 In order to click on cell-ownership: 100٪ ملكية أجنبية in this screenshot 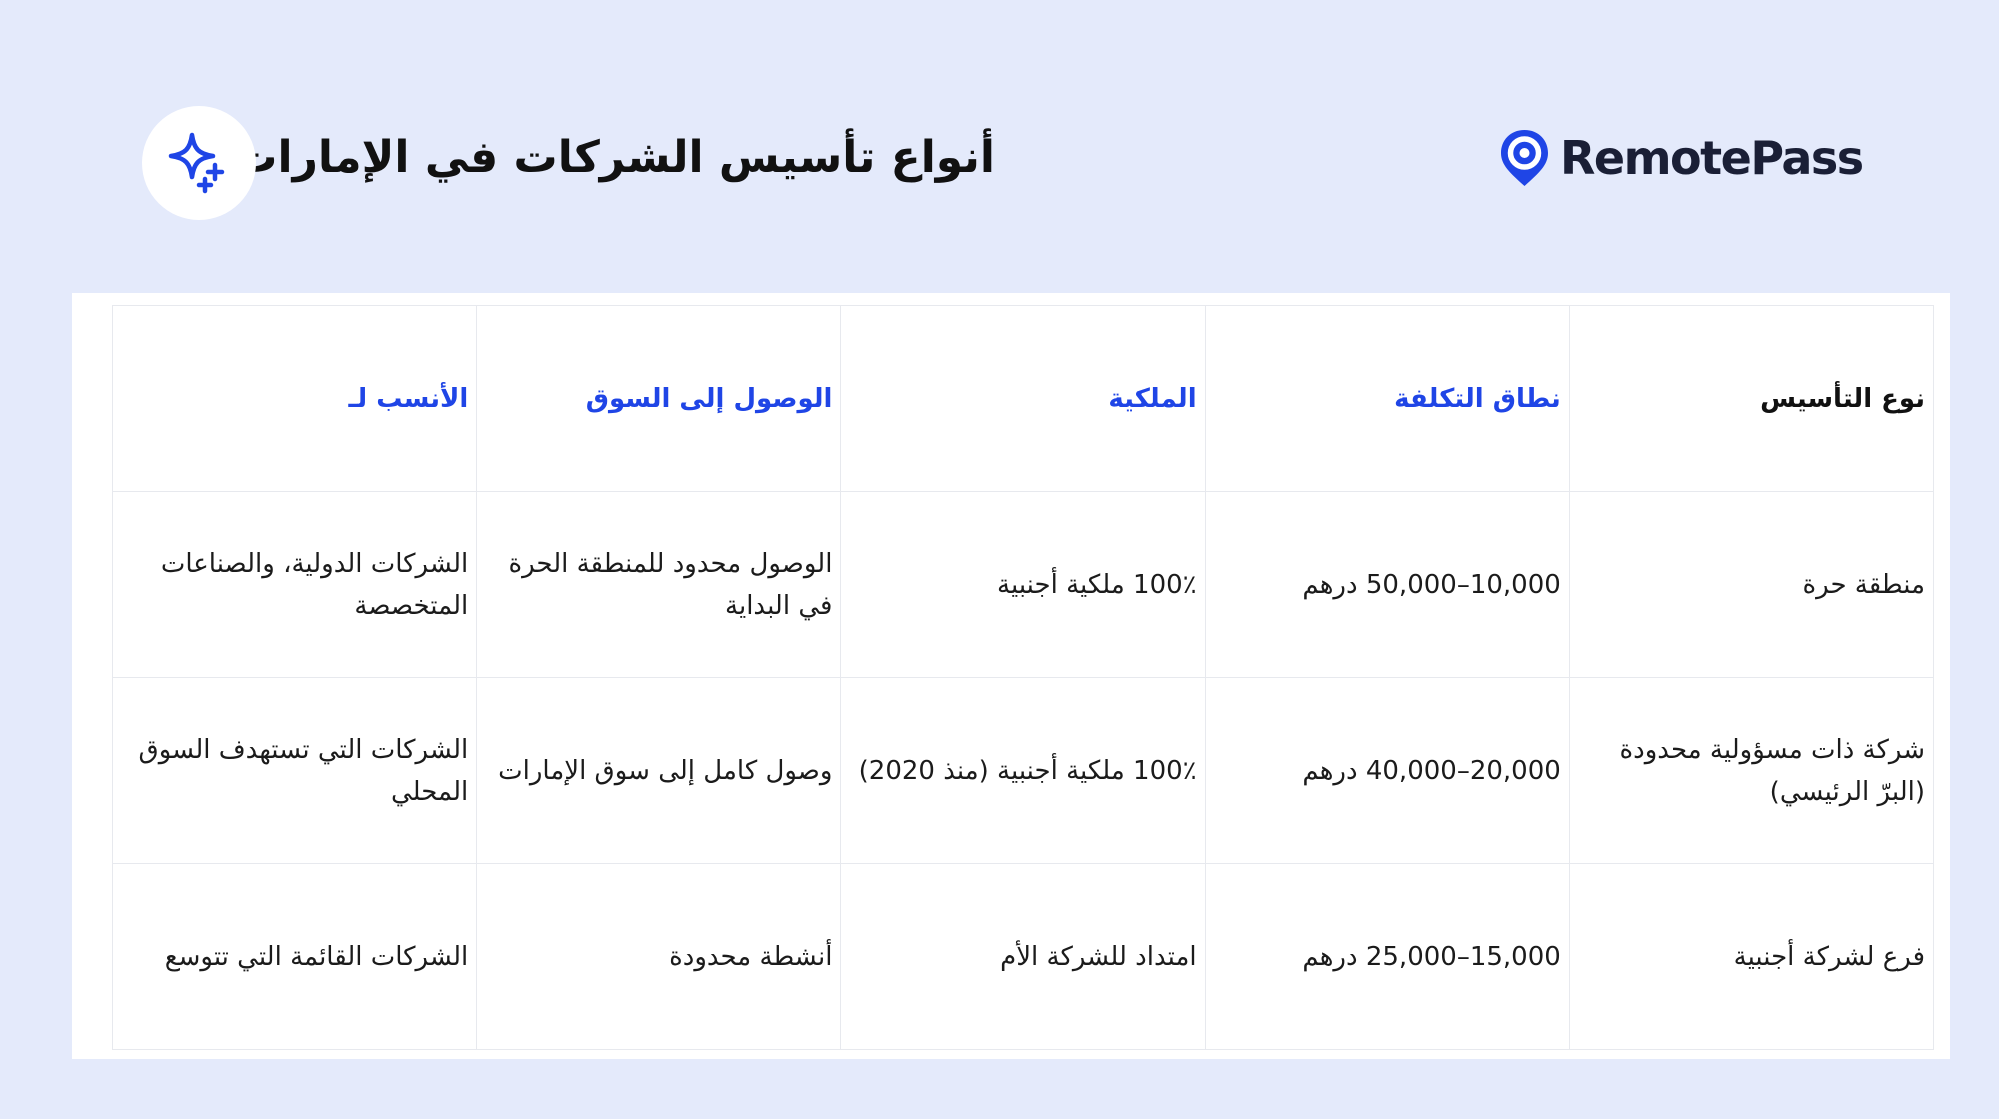, I will do `click(1023, 584)`.